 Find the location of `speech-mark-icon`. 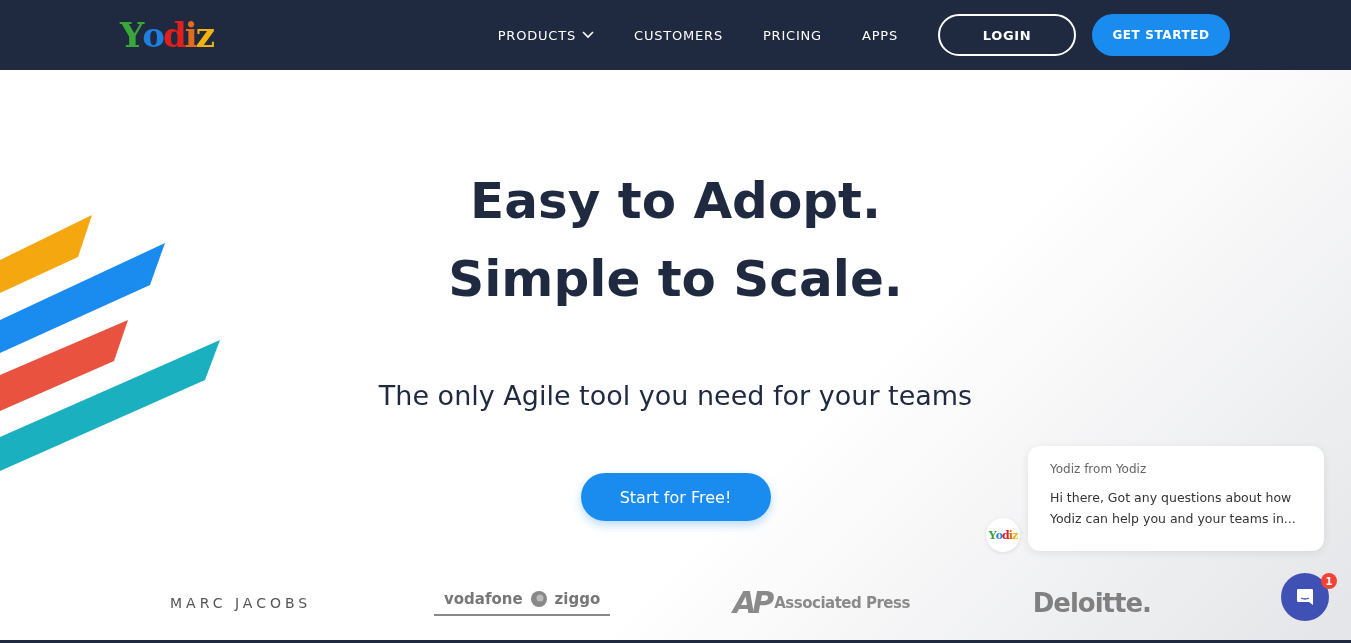

speech-mark-icon is located at coordinates (538, 598).